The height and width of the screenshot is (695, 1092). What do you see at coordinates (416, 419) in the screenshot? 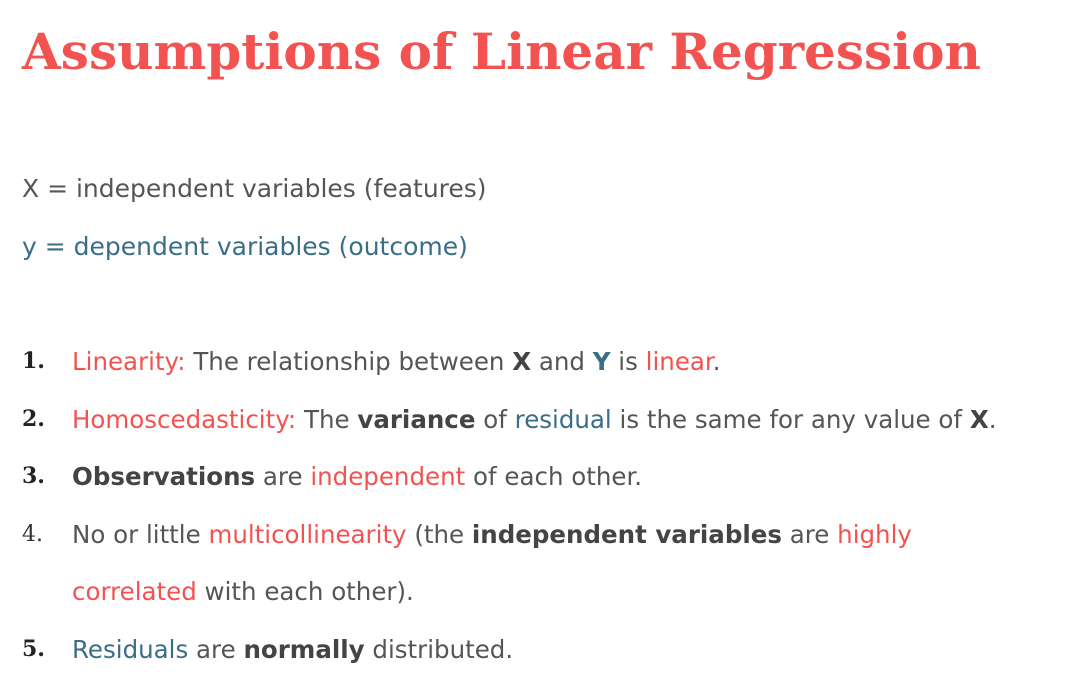
I see `term-variance: variance` at bounding box center [416, 419].